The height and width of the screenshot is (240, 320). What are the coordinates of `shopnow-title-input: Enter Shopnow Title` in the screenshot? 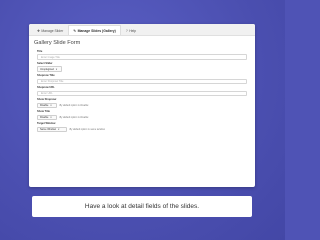 It's located at (142, 81).